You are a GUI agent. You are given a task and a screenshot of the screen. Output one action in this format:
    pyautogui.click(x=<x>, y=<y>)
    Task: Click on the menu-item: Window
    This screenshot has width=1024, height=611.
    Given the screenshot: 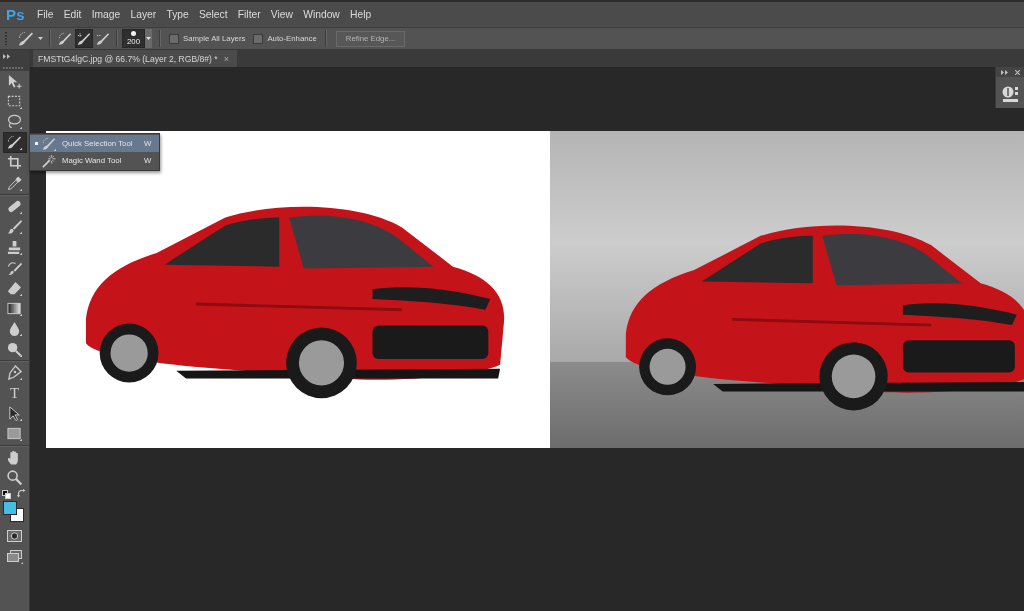 What is the action you would take?
    pyautogui.click(x=321, y=14)
    